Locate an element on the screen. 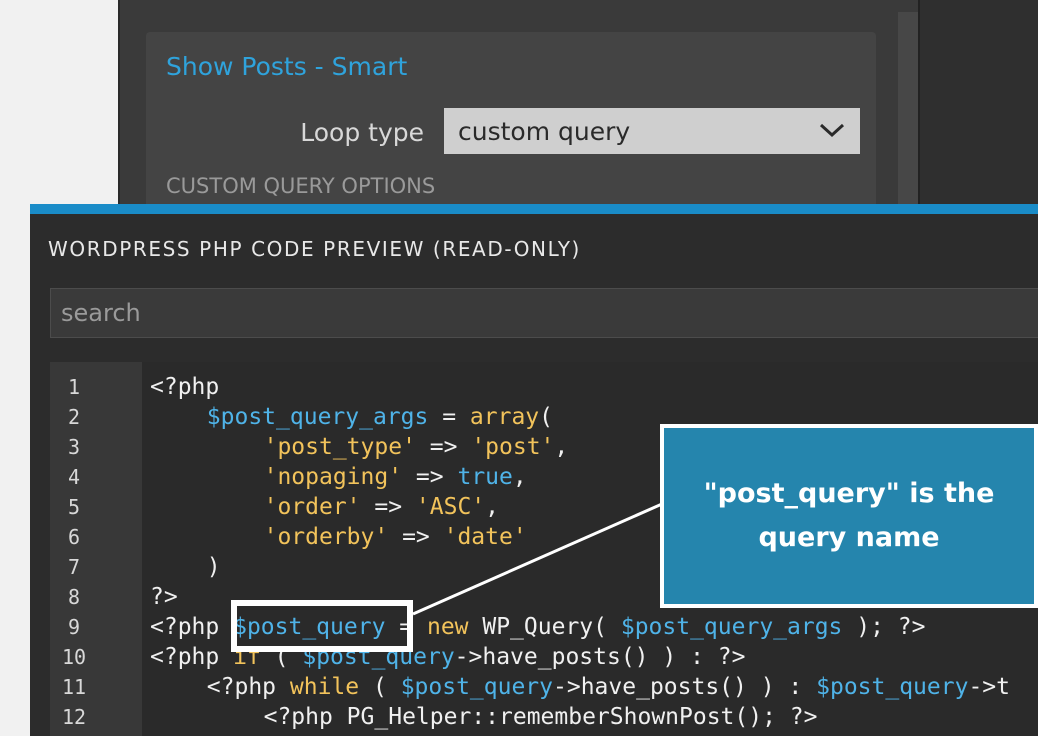  code-text: ) is located at coordinates (214, 567).